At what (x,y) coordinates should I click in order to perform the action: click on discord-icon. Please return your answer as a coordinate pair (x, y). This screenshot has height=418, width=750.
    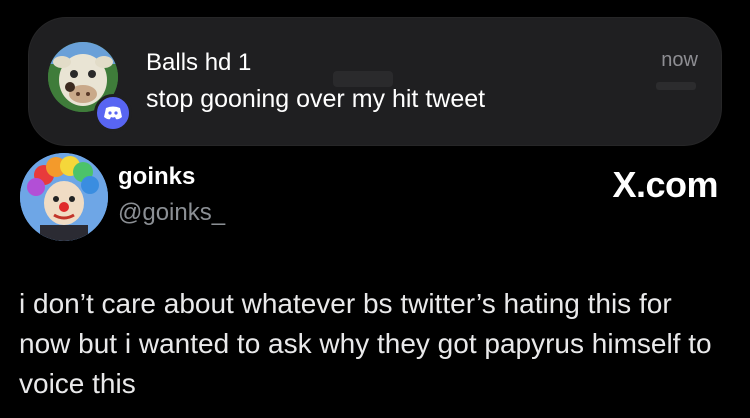
    Looking at the image, I should click on (113, 113).